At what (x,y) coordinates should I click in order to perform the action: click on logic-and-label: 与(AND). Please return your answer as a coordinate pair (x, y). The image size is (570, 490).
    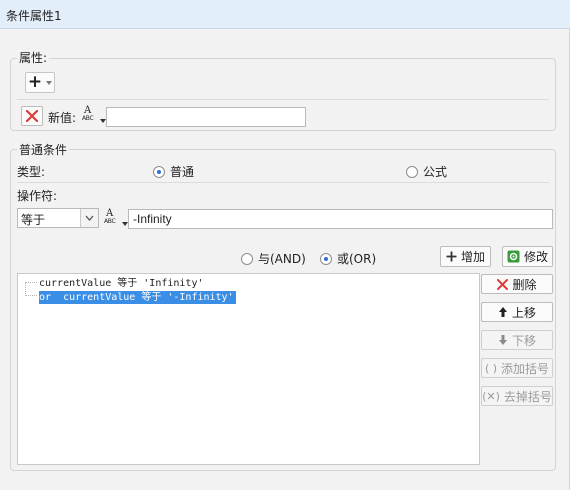
    Looking at the image, I should click on (282, 259).